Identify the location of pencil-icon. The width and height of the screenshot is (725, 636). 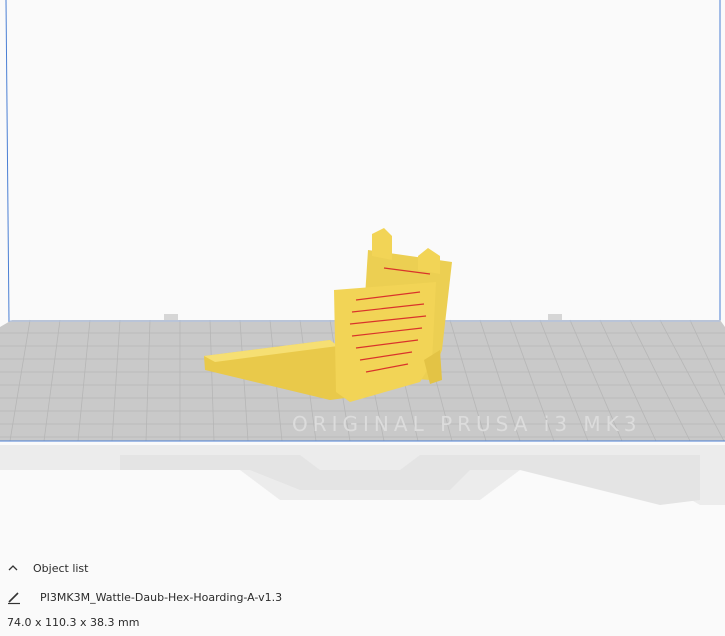
(14, 597).